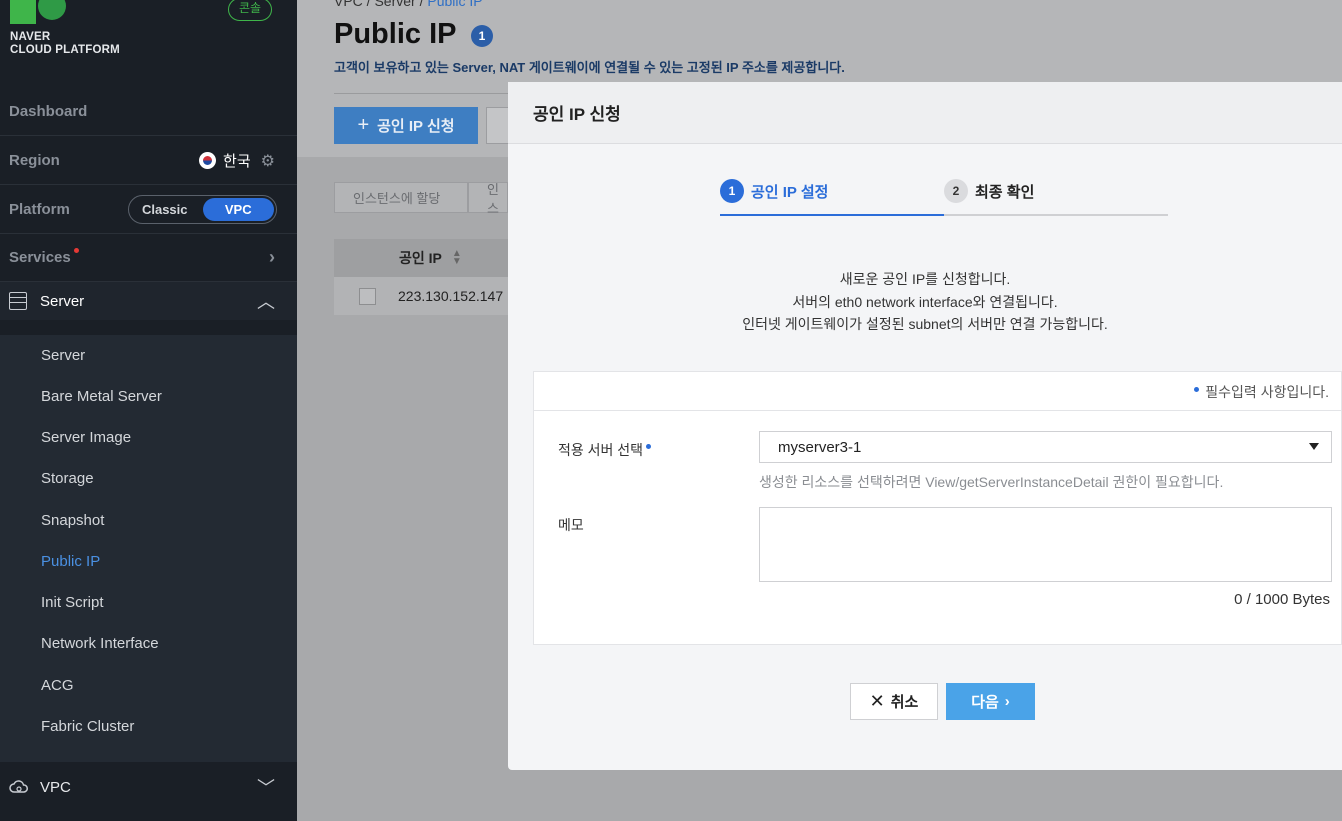 This screenshot has height=821, width=1342. What do you see at coordinates (877, 701) in the screenshot?
I see `close-icon: ✕` at bounding box center [877, 701].